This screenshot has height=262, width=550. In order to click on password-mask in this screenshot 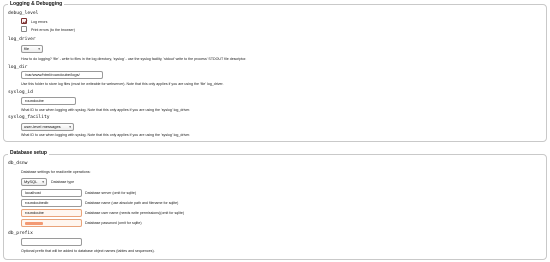, I will do `click(34, 223)`.